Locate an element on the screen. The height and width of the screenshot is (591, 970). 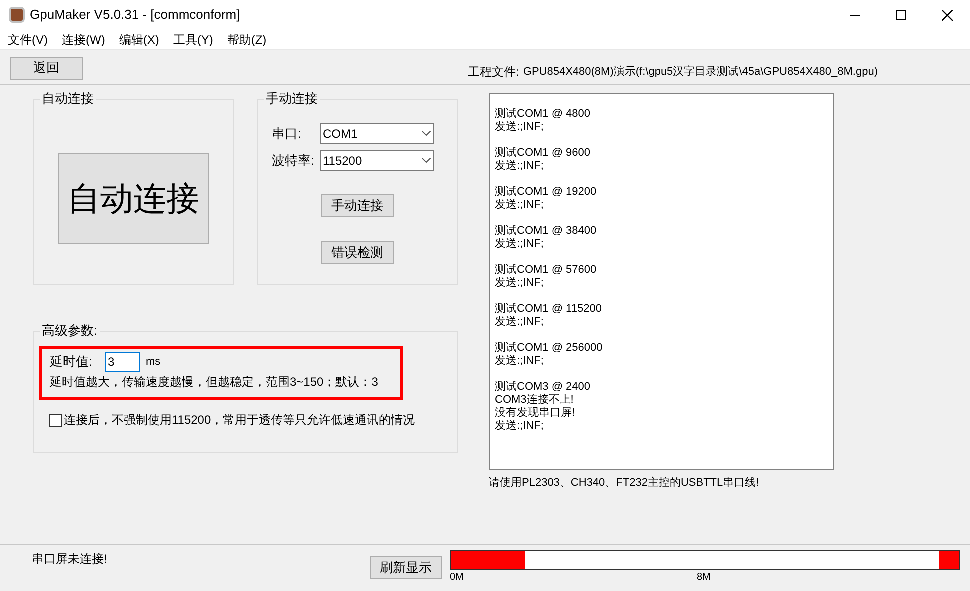
maximize-icon is located at coordinates (901, 15).